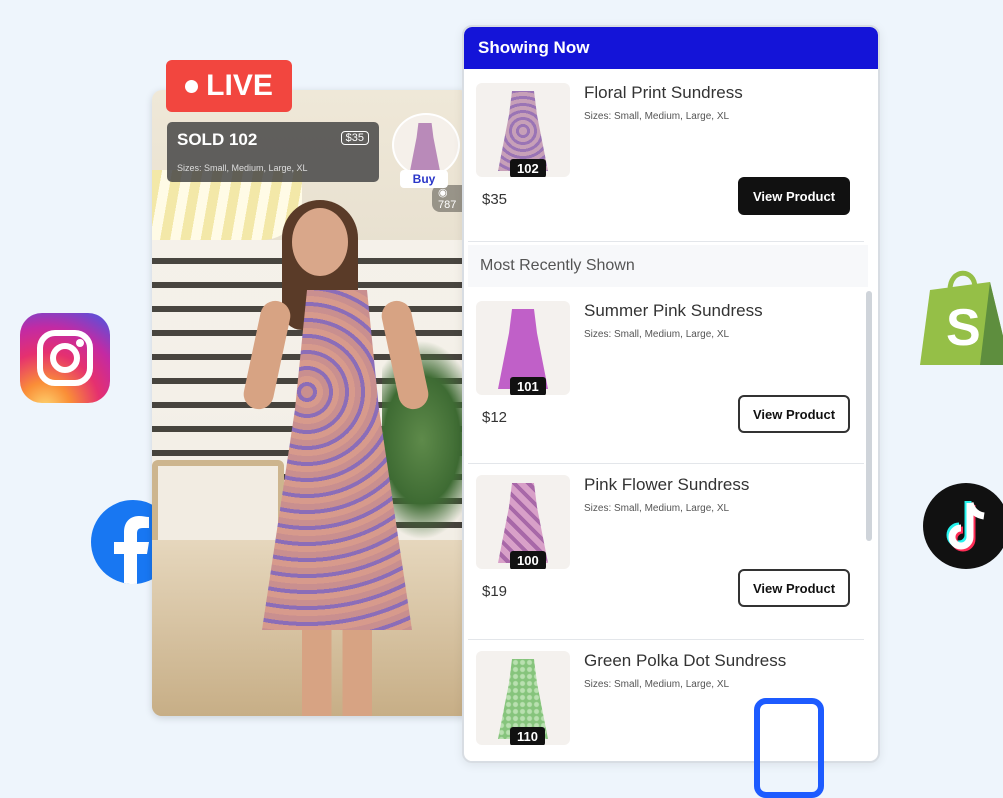 This screenshot has width=1003, height=798. Describe the element at coordinates (523, 698) in the screenshot. I see `product-image: 110` at that location.